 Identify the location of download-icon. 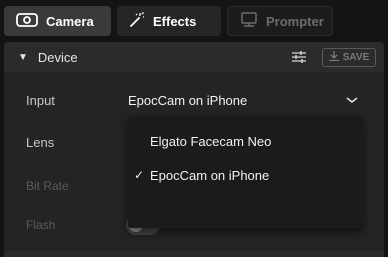
(333, 57).